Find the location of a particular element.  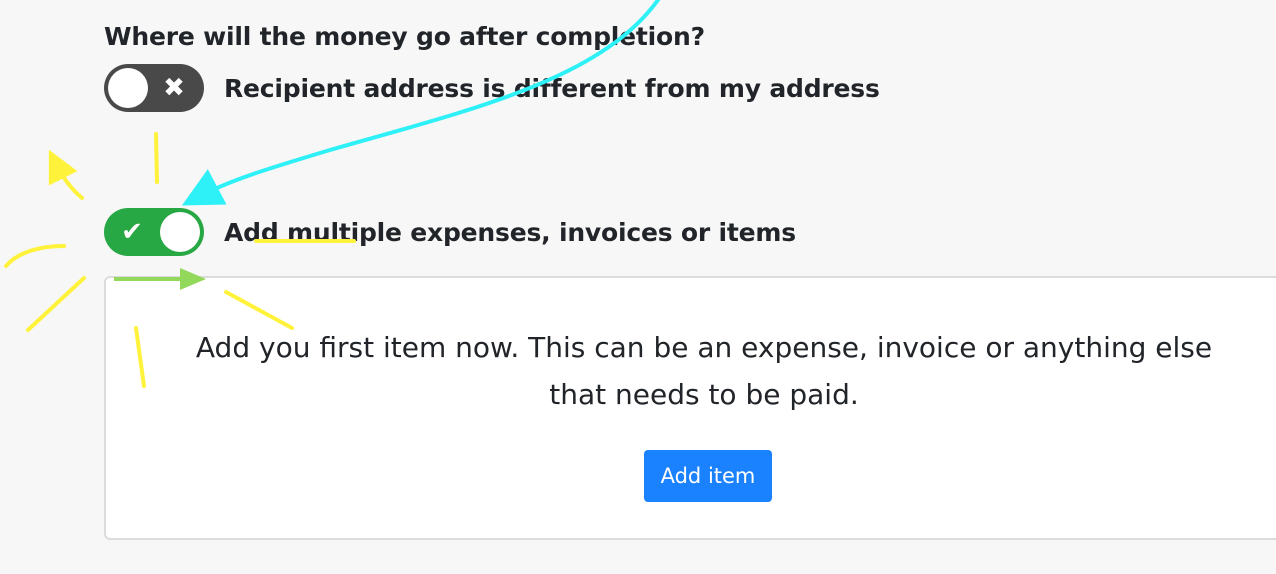

close-icon: ✖ is located at coordinates (174, 88).